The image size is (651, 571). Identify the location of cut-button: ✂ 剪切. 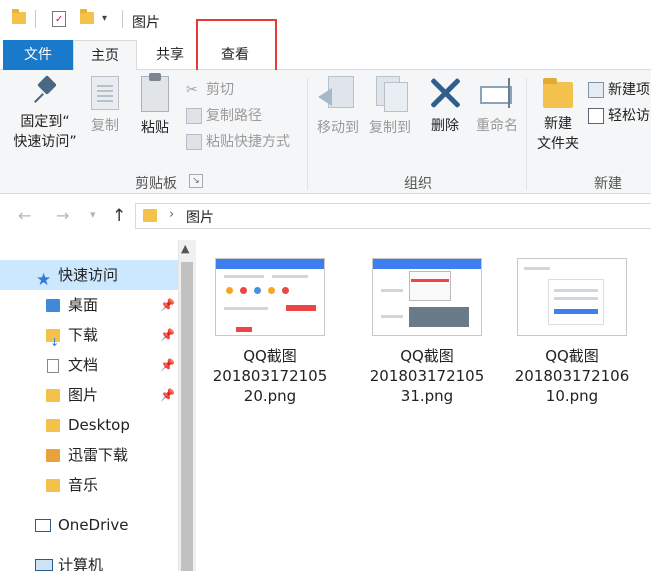
(210, 90).